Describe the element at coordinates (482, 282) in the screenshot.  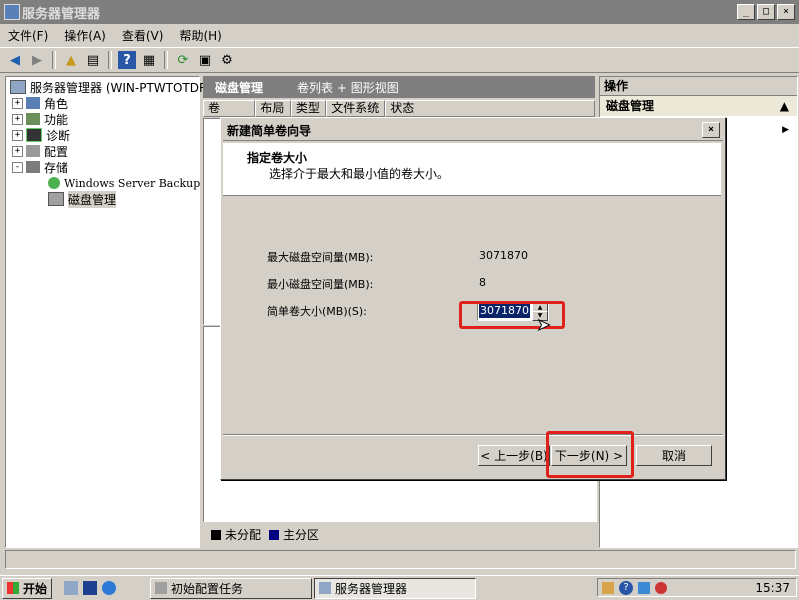
I see `min-space-value: 8` at that location.